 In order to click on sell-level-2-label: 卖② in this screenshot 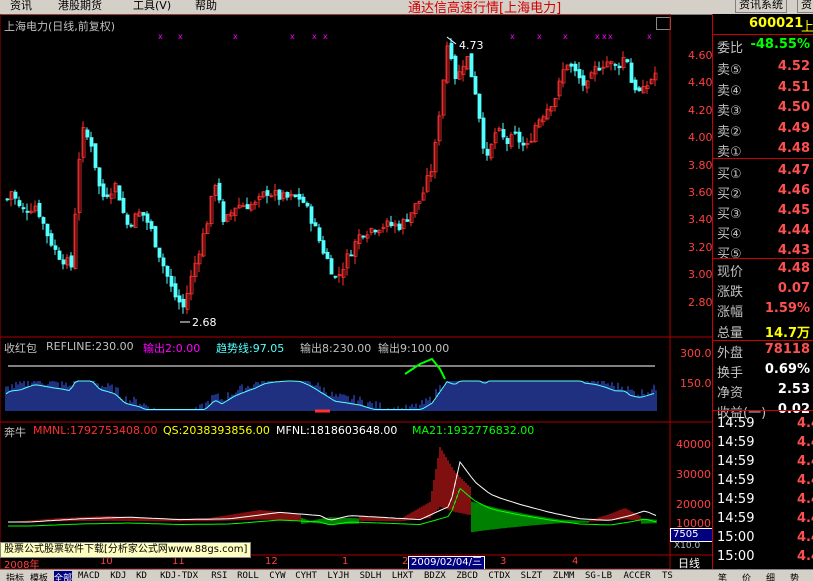, I will do `click(729, 132)`.